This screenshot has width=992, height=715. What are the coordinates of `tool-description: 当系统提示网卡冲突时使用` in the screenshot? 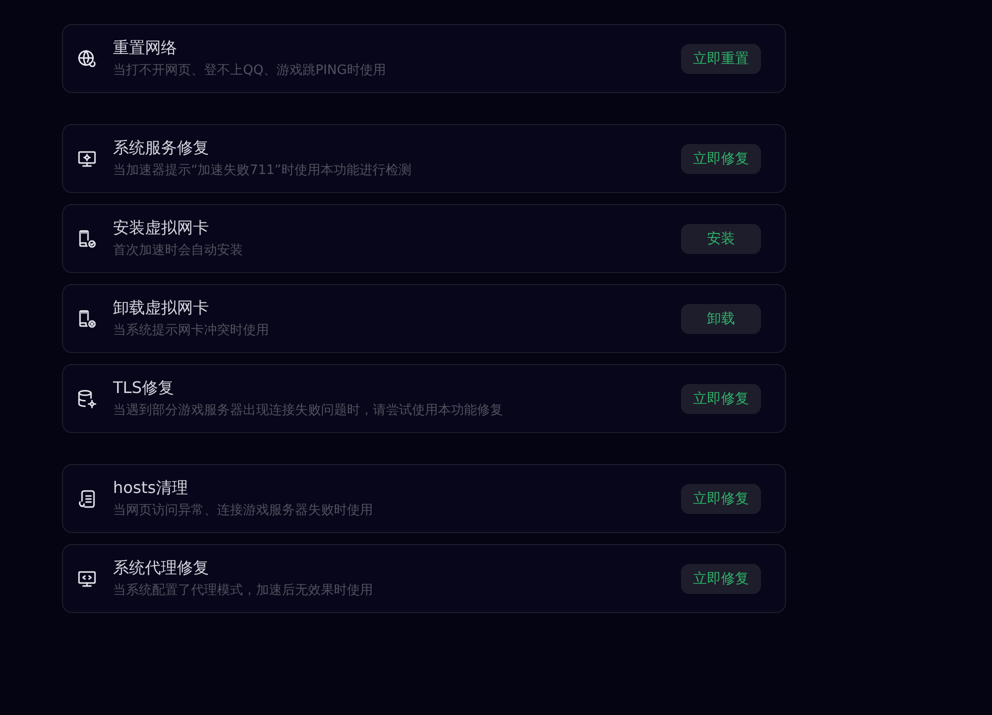 It's located at (191, 331).